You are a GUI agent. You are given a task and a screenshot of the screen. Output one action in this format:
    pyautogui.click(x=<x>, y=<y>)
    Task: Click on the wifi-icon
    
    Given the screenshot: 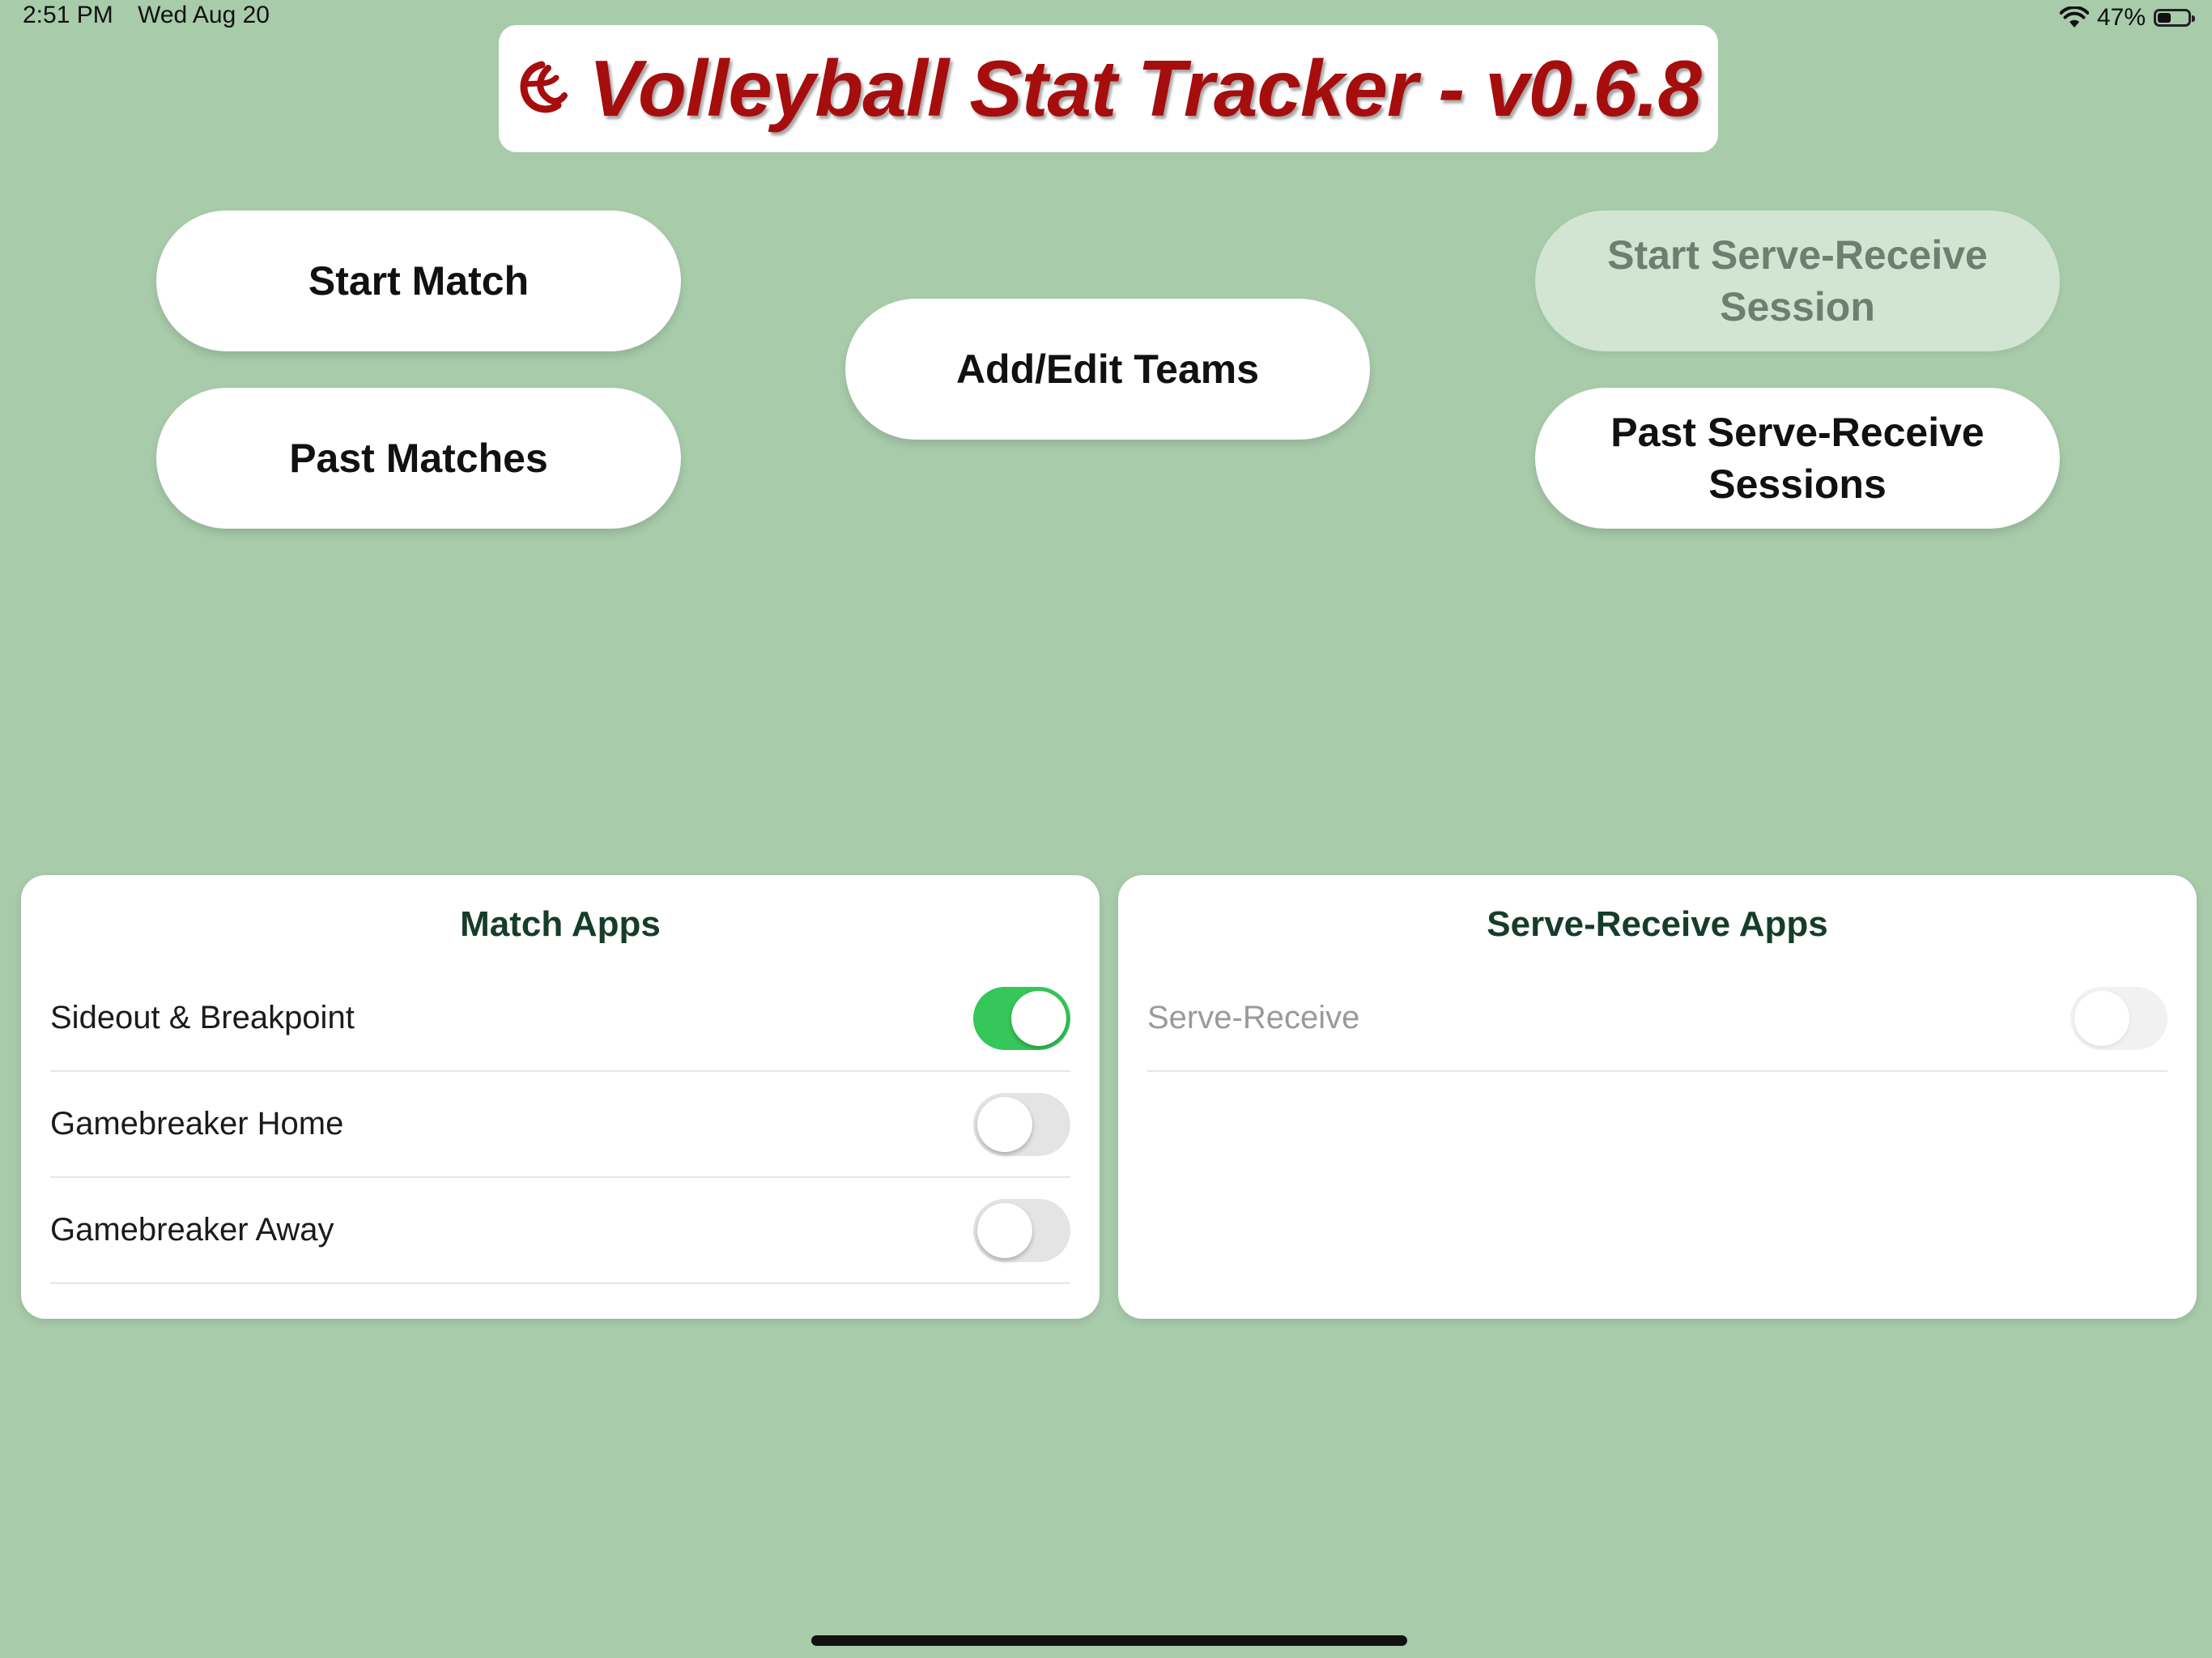 What is the action you would take?
    pyautogui.click(x=2074, y=17)
    